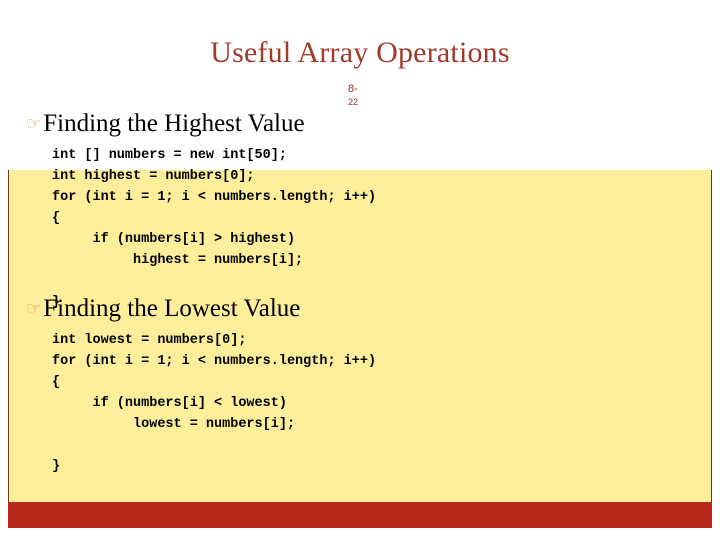 This screenshot has height=540, width=720. Describe the element at coordinates (174, 123) in the screenshot. I see `section-heading-highest-label: Finding the Highest Value` at that location.